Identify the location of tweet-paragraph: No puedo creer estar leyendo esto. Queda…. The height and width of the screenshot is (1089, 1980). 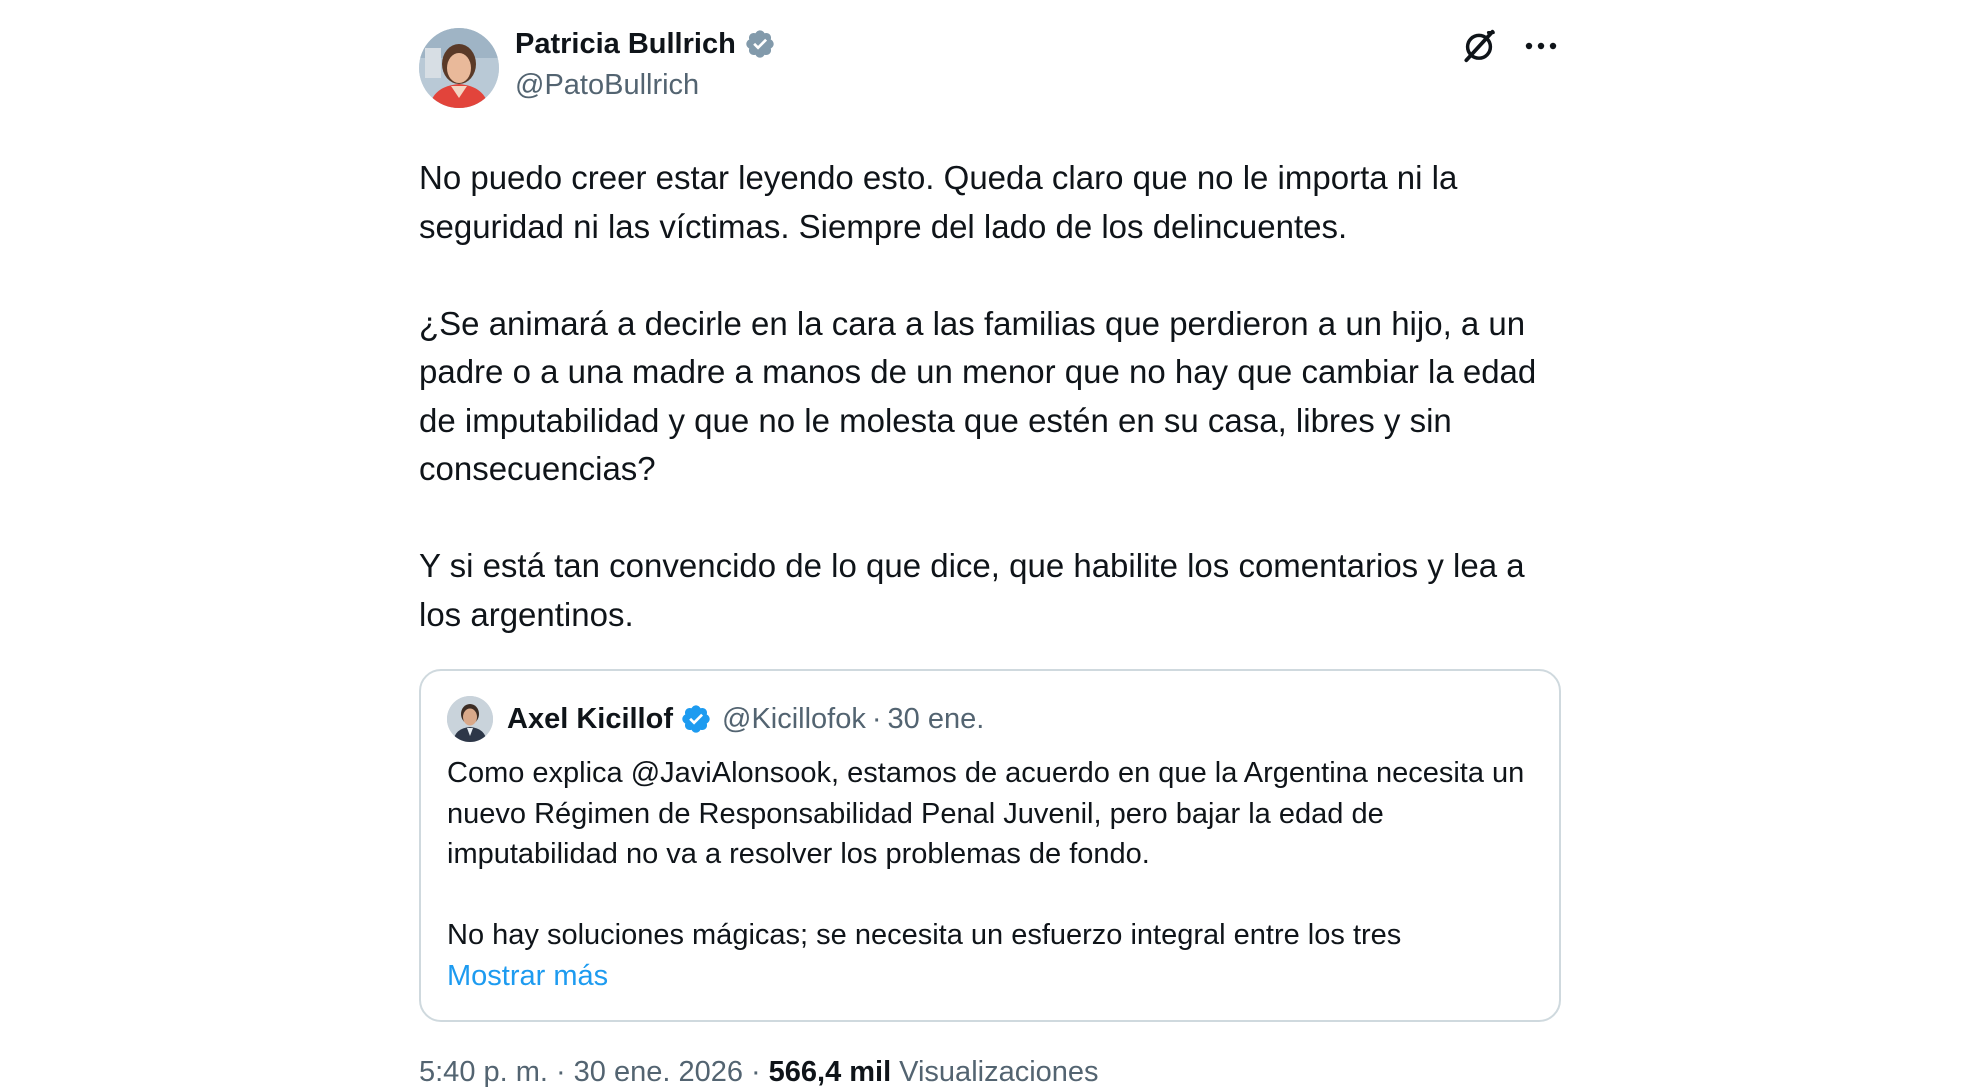
(938, 202).